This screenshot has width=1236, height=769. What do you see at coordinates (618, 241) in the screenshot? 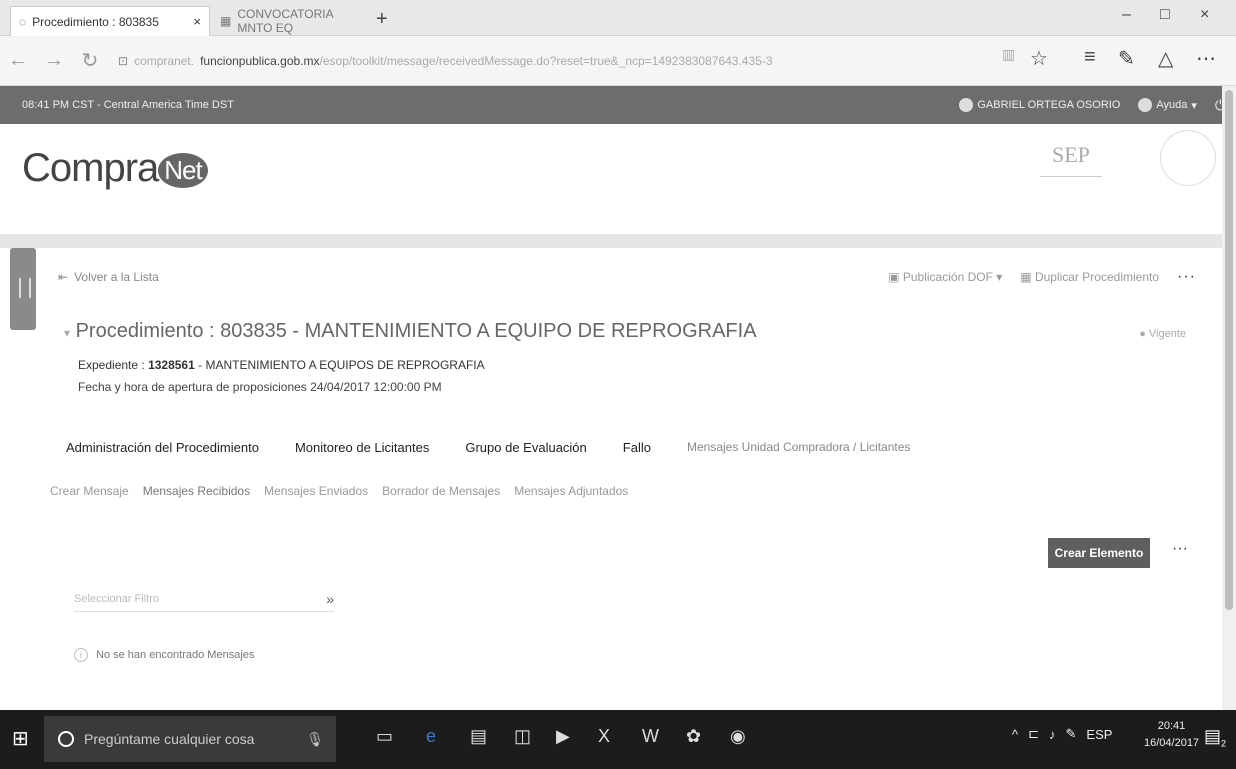
I see `divider-band` at bounding box center [618, 241].